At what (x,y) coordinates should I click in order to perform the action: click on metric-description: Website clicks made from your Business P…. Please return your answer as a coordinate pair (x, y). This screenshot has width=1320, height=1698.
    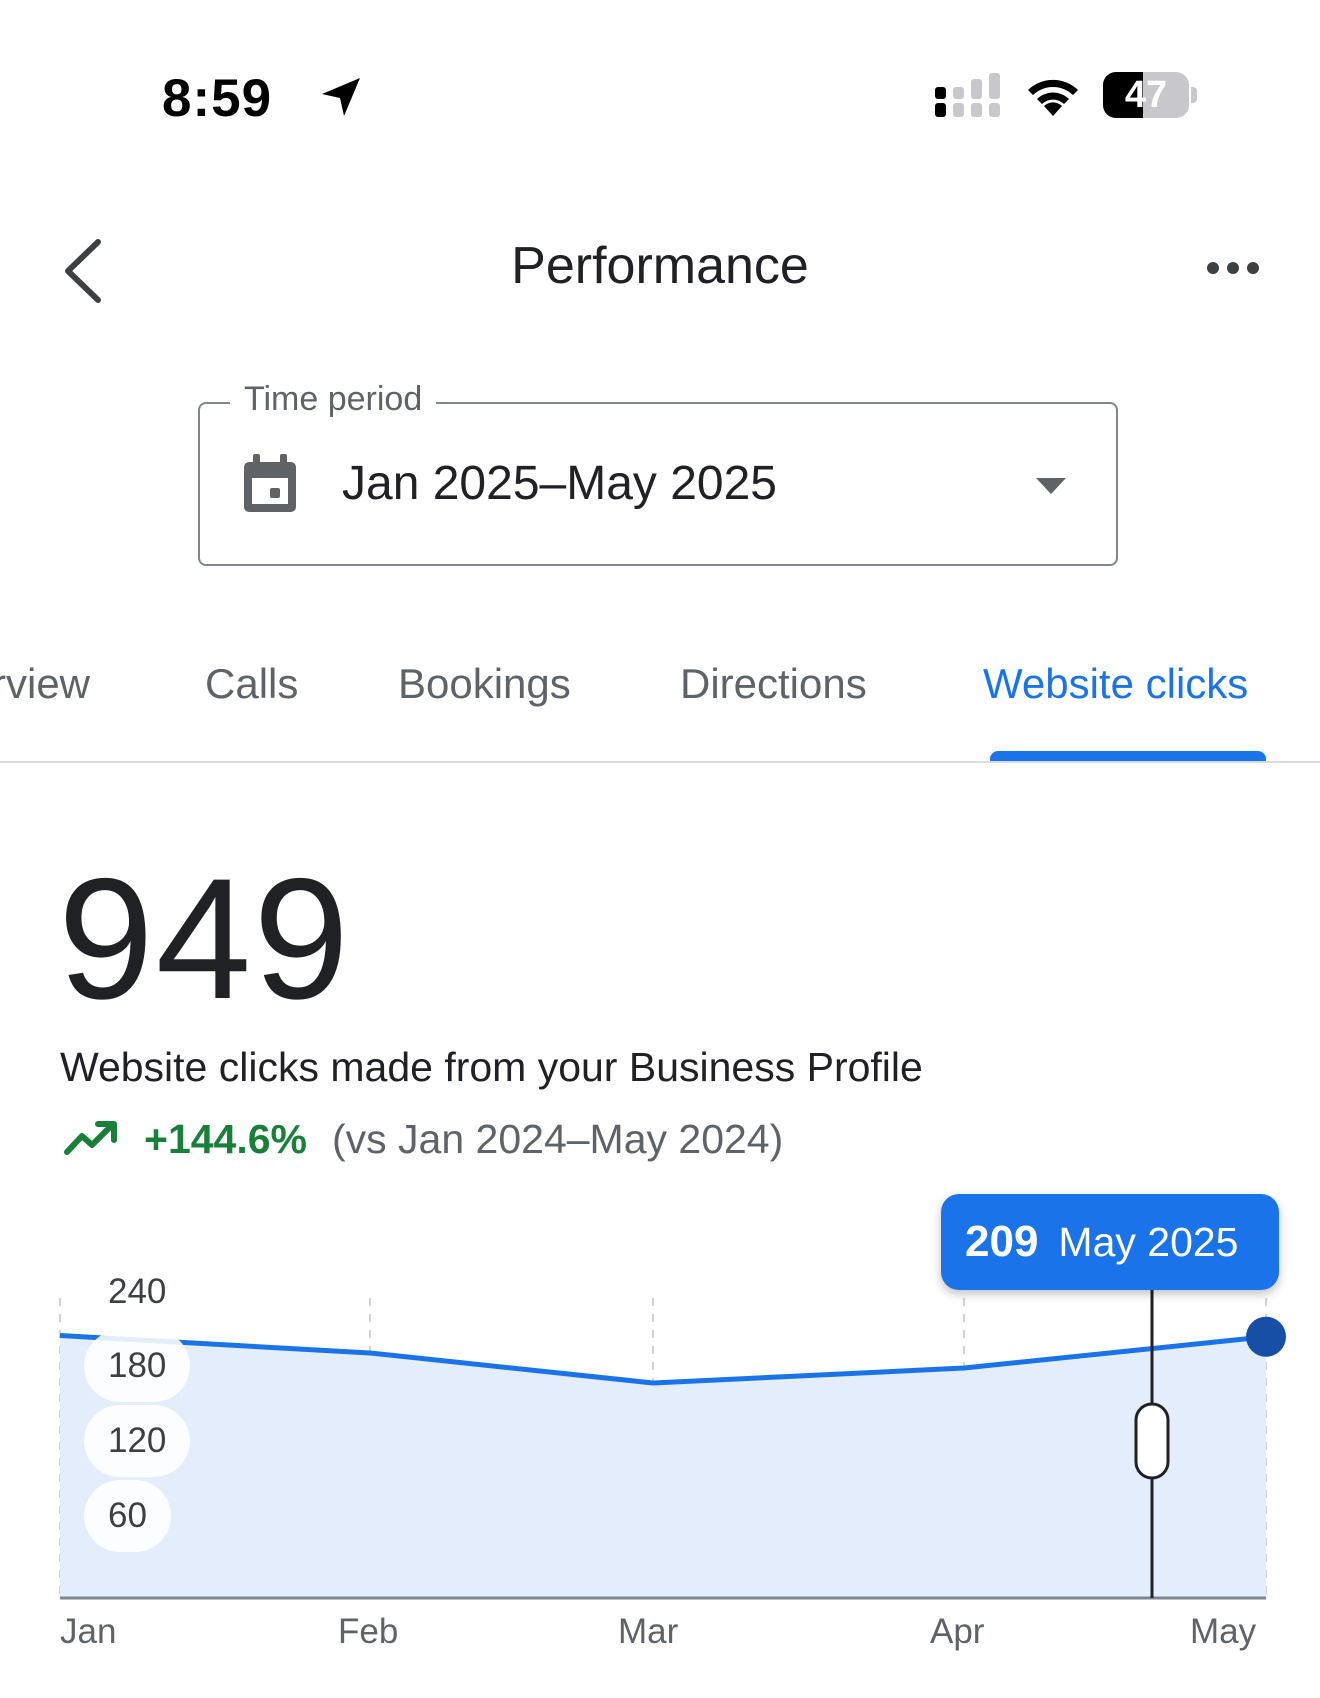
    Looking at the image, I should click on (491, 1067).